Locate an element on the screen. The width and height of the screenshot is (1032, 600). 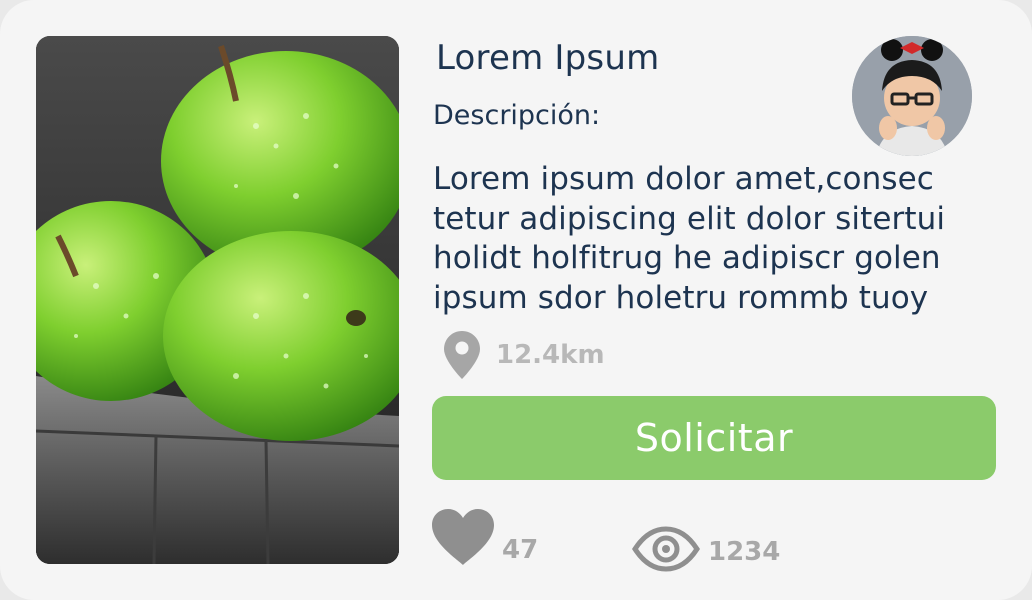
card-title: Lorem Ipsum is located at coordinates (548, 58).